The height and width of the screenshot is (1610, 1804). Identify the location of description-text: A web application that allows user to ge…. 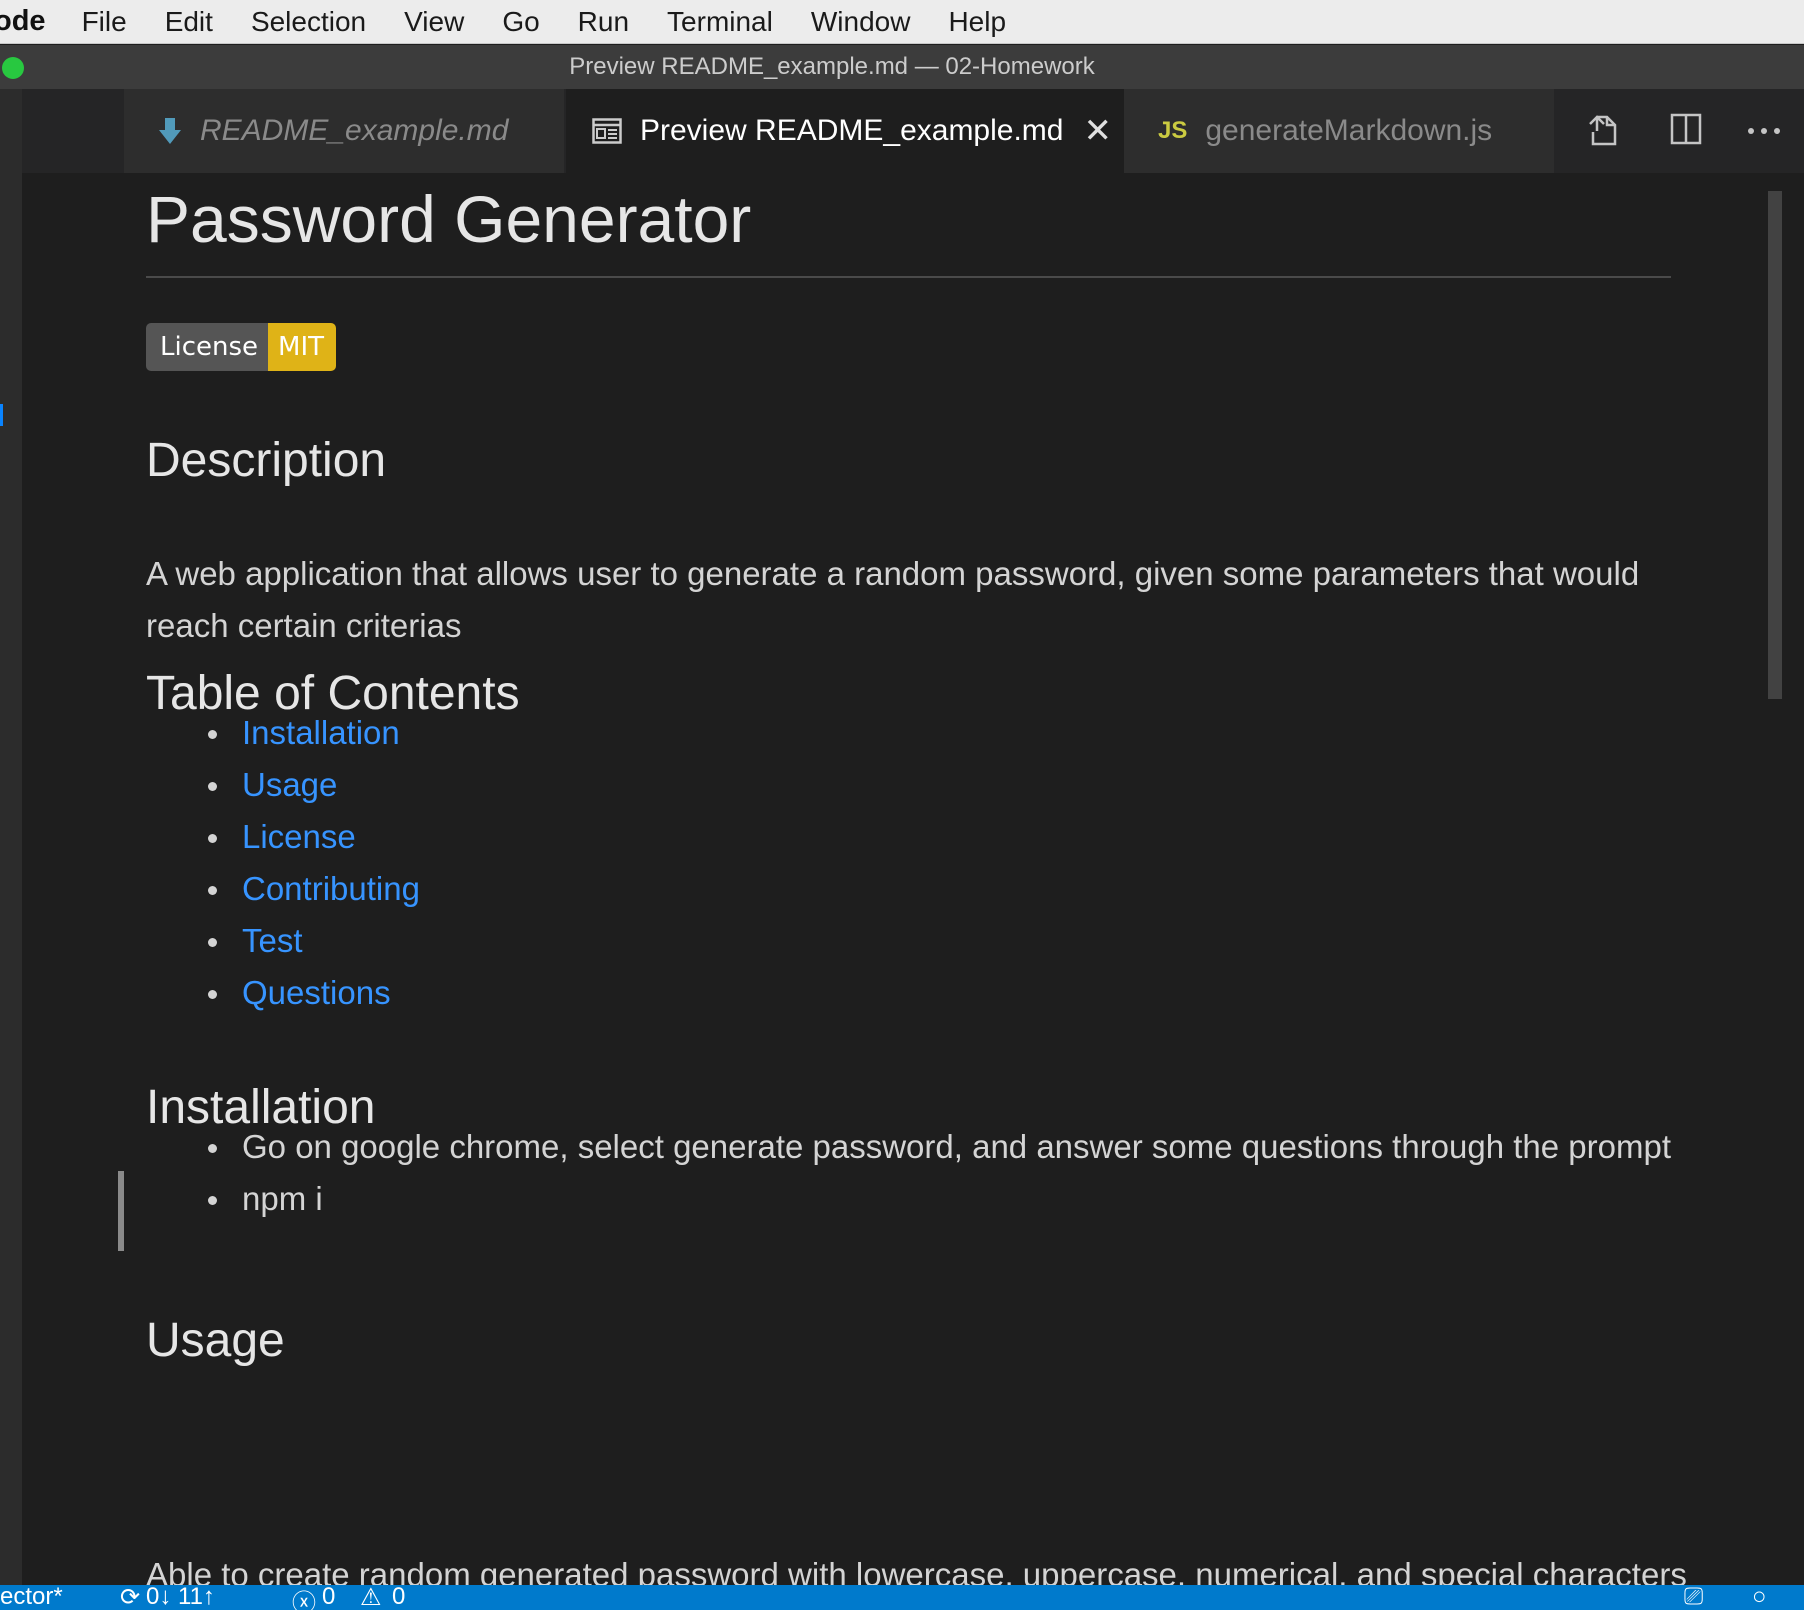
(893, 599).